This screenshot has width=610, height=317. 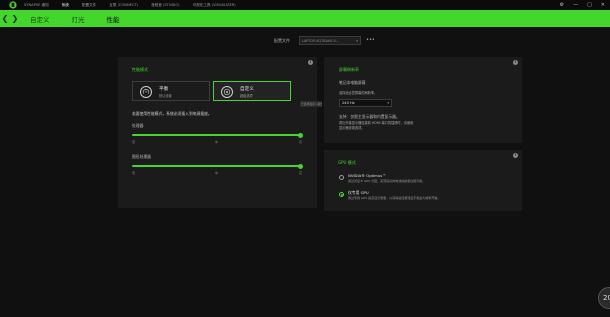 What do you see at coordinates (15, 18) in the screenshot?
I see `forward-arrow-icon: ❯` at bounding box center [15, 18].